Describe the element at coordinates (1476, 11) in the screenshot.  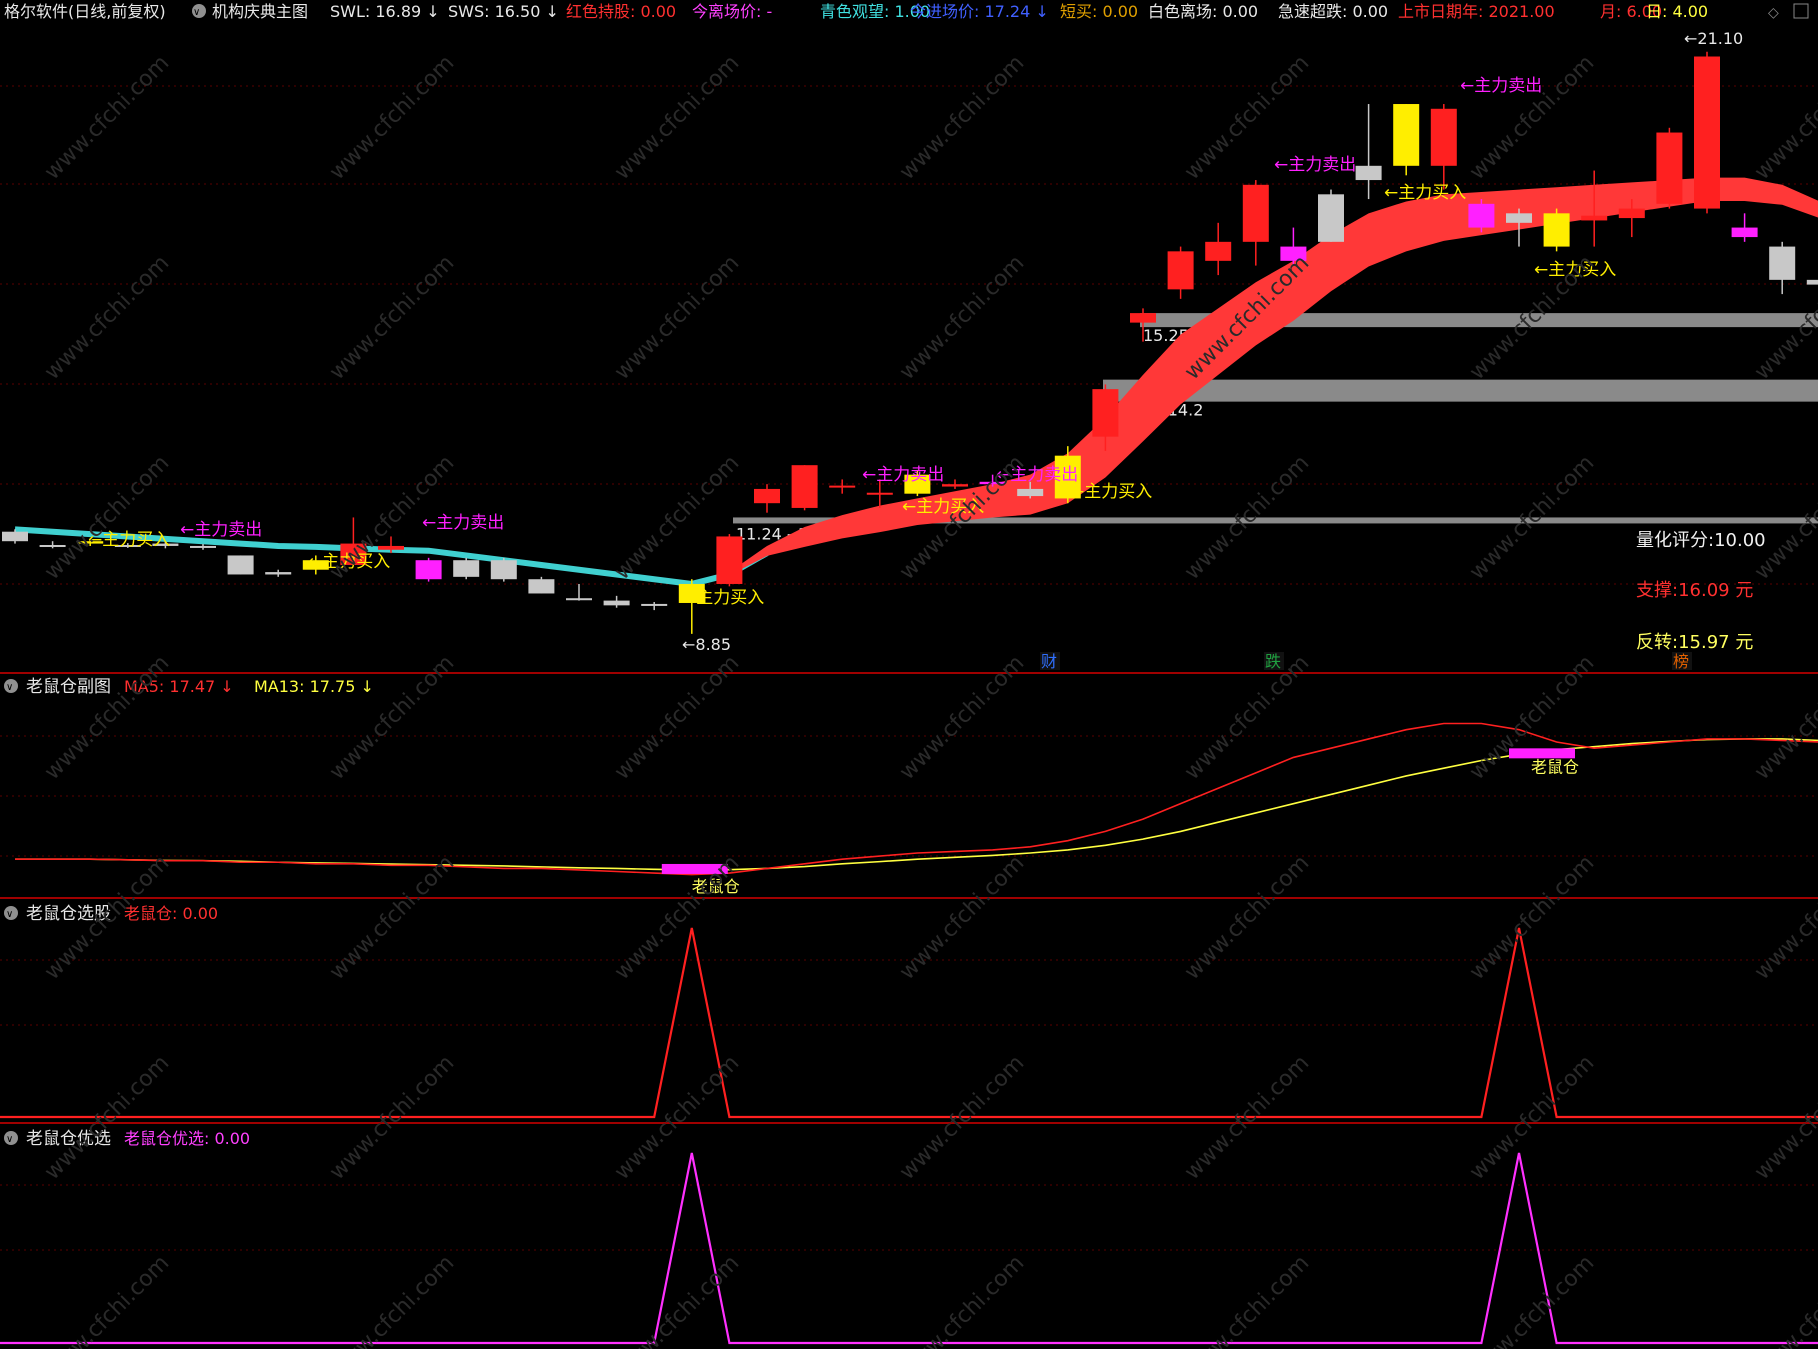
I see `header-item: 上市日期年: 2021.00` at that location.